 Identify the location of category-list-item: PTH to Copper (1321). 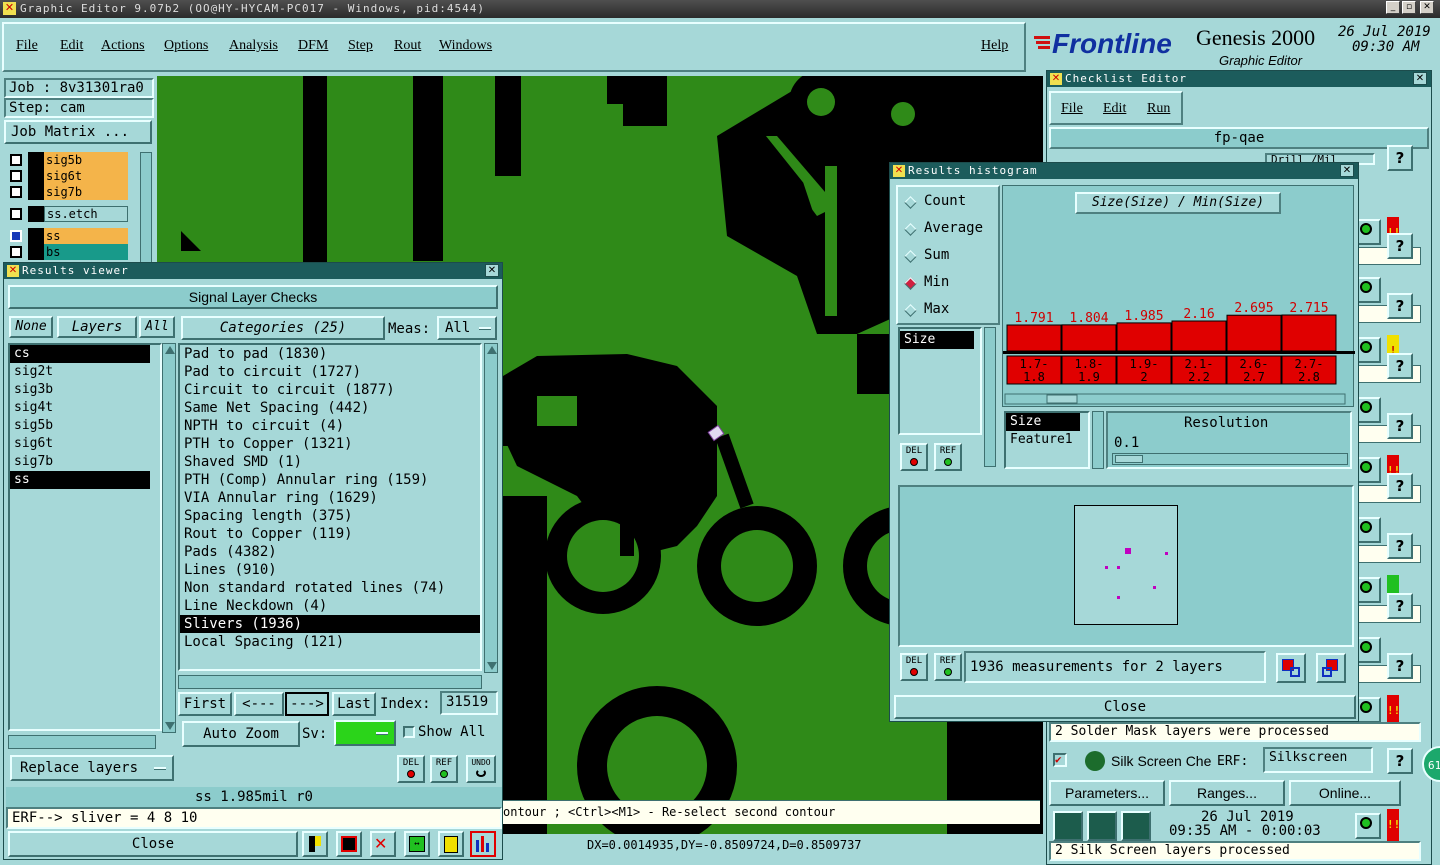
(330, 444).